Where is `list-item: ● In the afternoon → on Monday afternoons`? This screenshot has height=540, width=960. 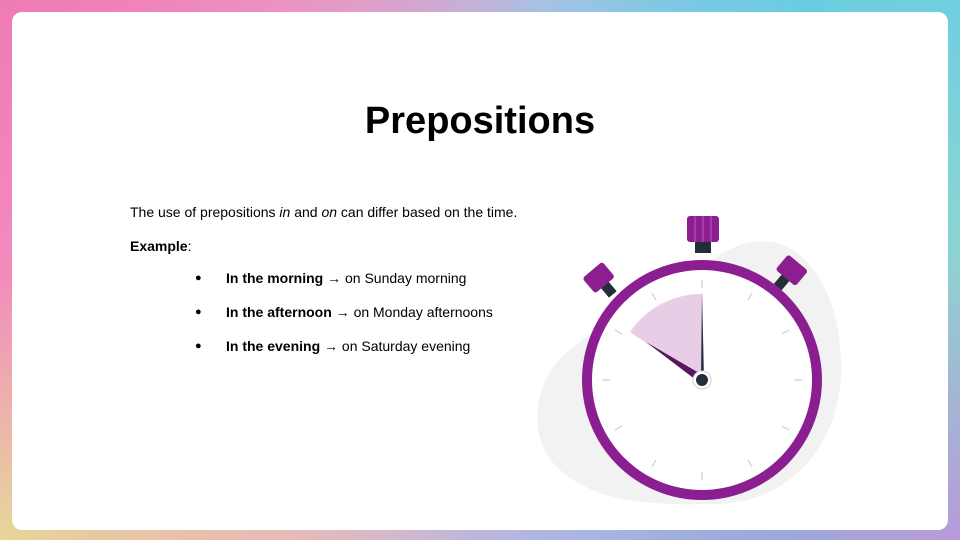 list-item: ● In the afternoon → on Monday afternoons is located at coordinates (344, 321).